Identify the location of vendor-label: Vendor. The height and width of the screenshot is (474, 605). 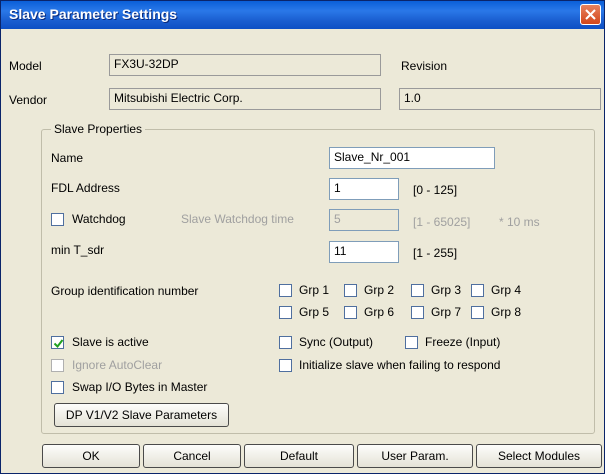
(28, 100).